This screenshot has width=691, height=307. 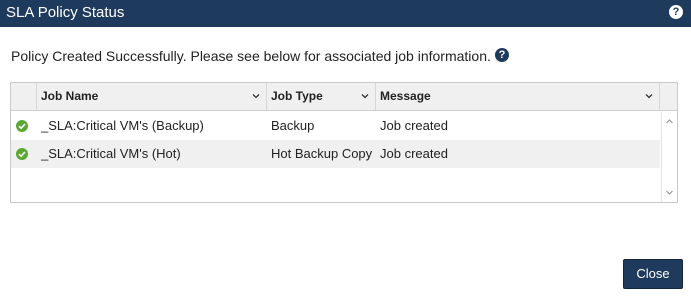 I want to click on column-header-job-name: Job Name, so click(x=152, y=96).